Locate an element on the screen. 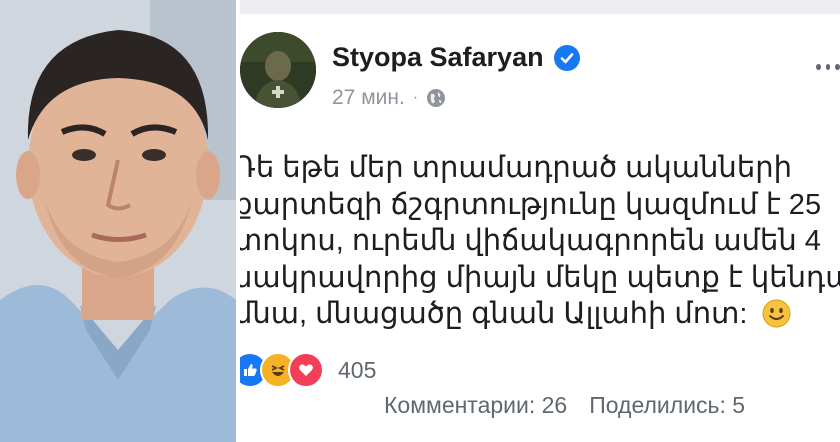  post-text-line-last: մնա, մնացածը գնան Ալլահի մոտ: is located at coordinates (540, 314).